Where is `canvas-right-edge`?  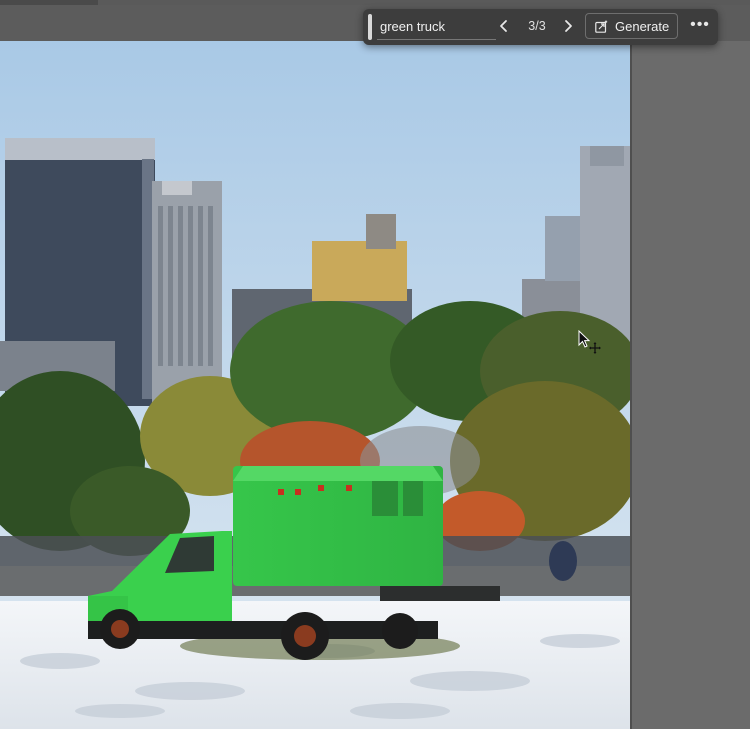 canvas-right-edge is located at coordinates (631, 385).